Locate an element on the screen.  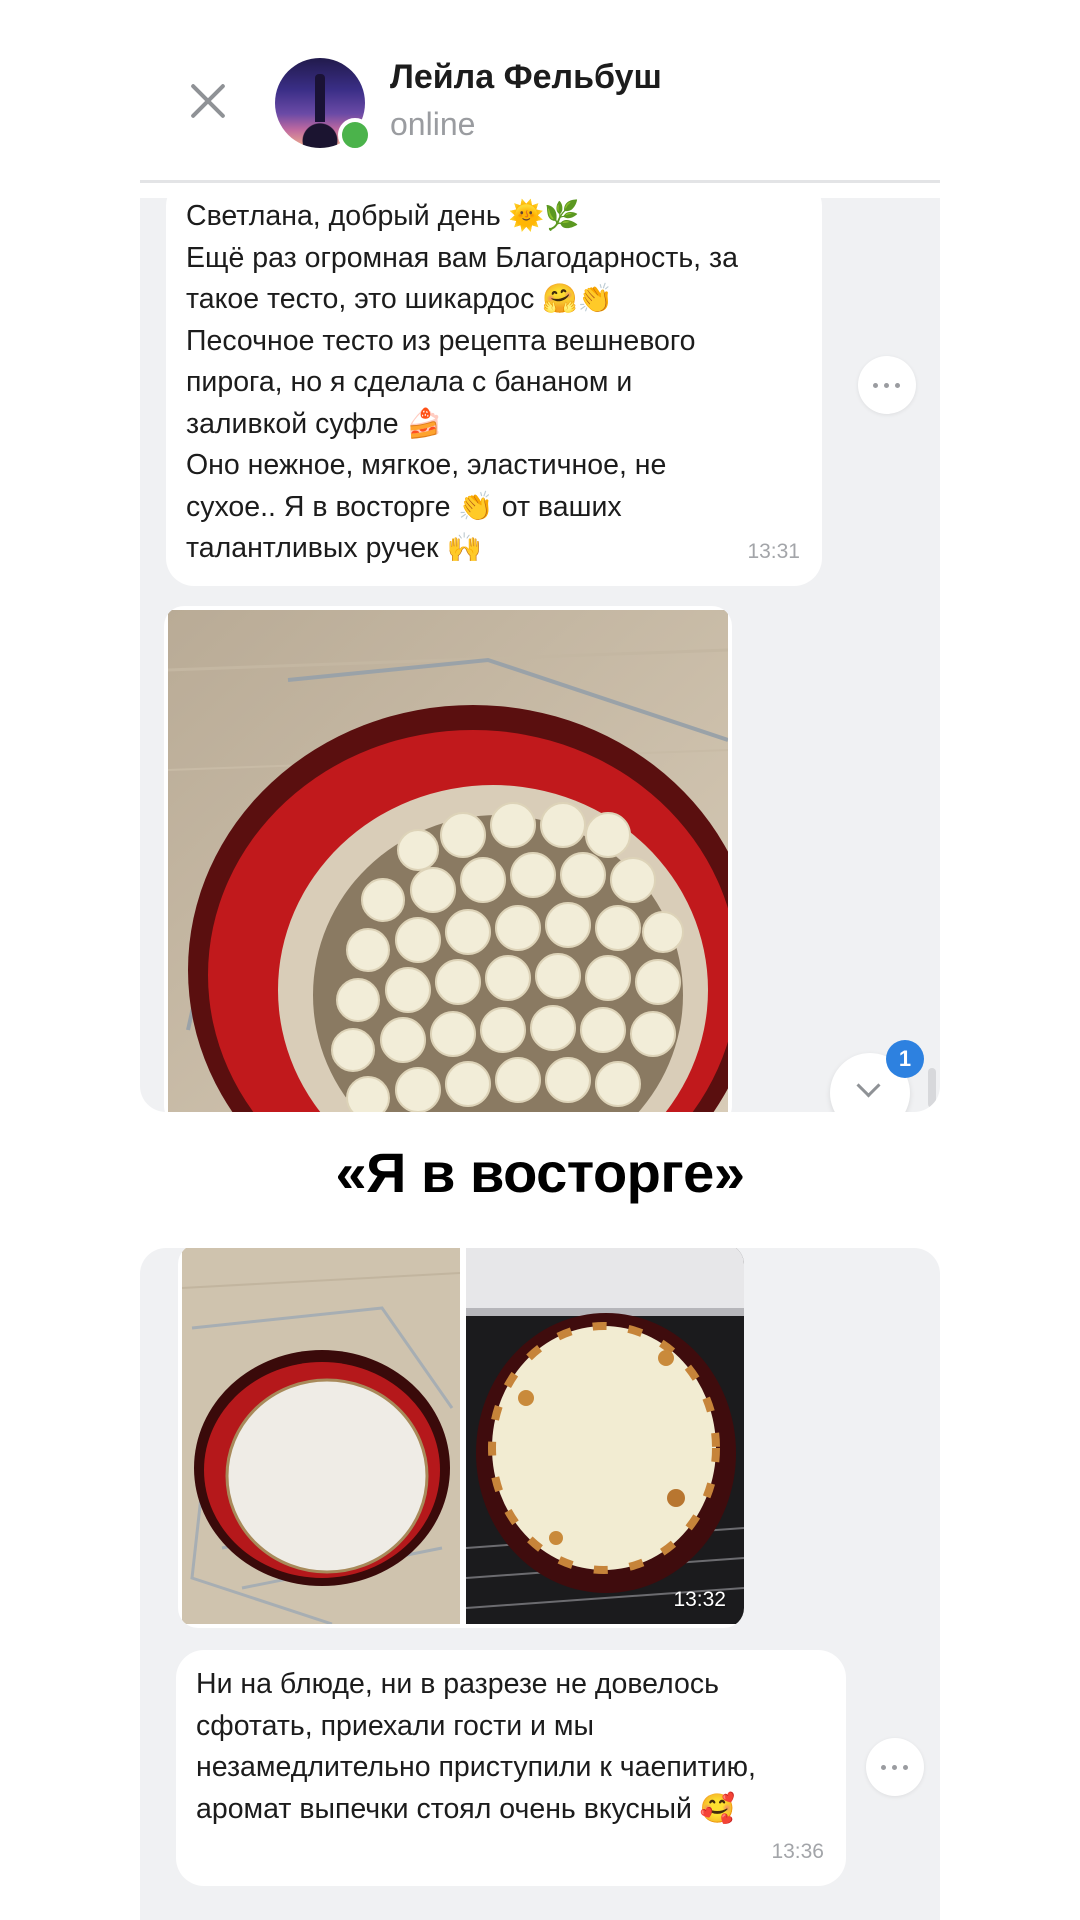
photo-message is located at coordinates (448, 859).